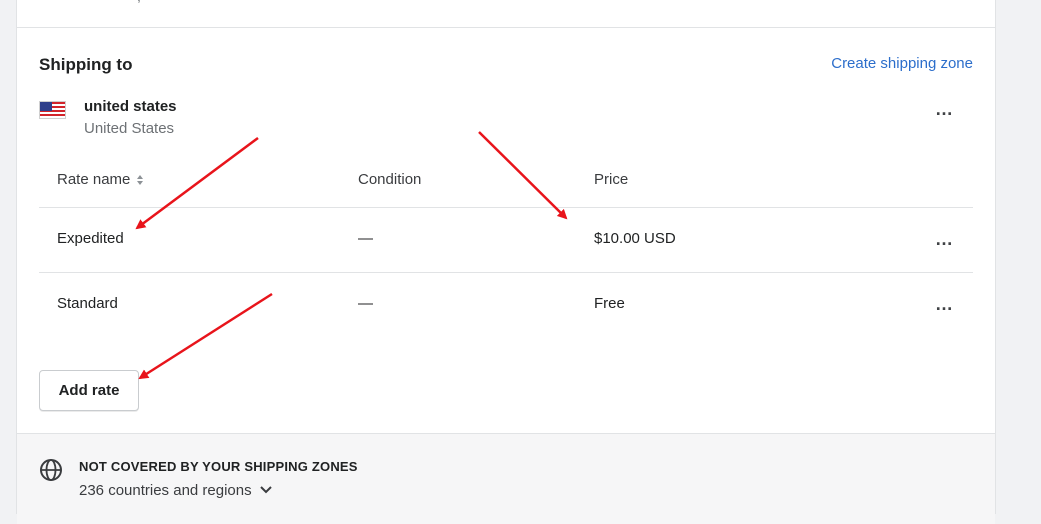  What do you see at coordinates (89, 390) in the screenshot?
I see `add-rate-button: Add rate` at bounding box center [89, 390].